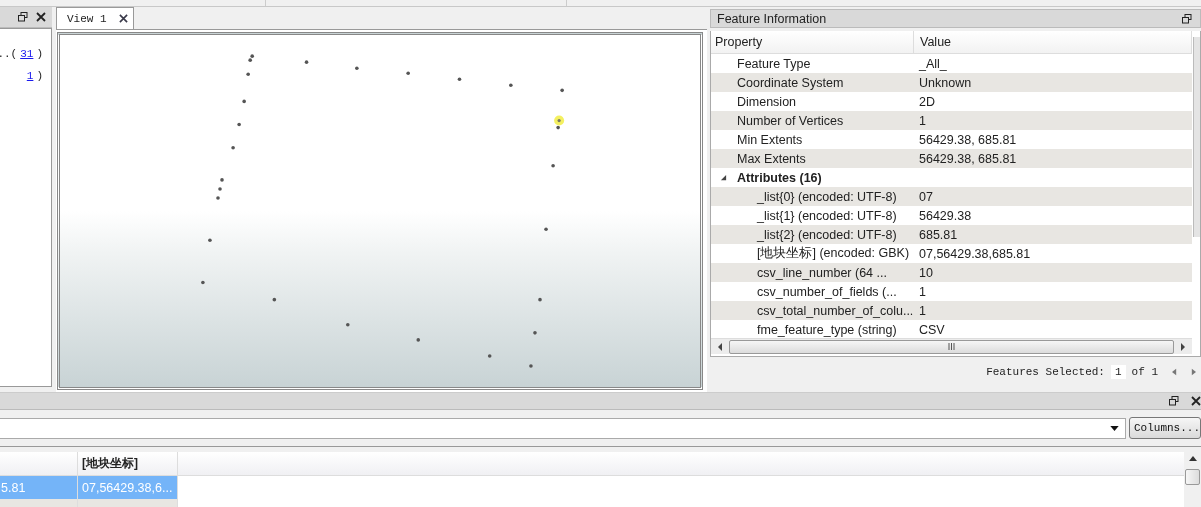 This screenshot has width=1201, height=507. What do you see at coordinates (1144, 372) in the screenshot?
I see `feature-count: of 1` at bounding box center [1144, 372].